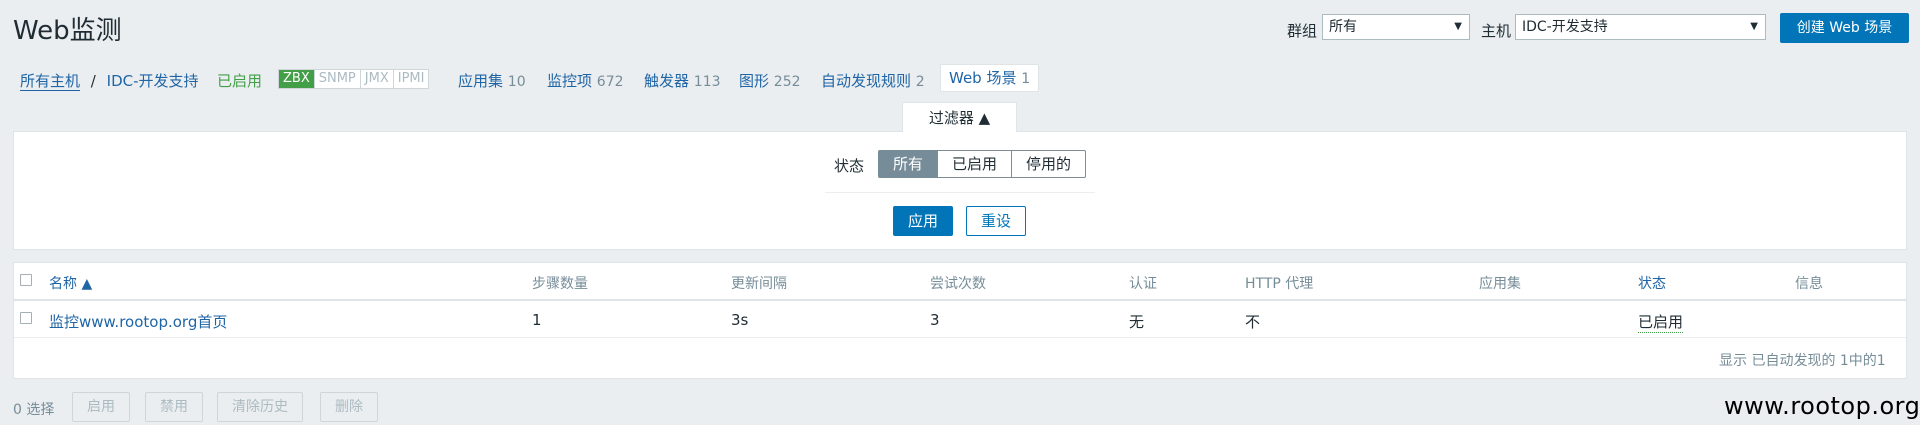  Describe the element at coordinates (1802, 361) in the screenshot. I see `table-stats: 显示 已自动发现的 1中的1` at that location.